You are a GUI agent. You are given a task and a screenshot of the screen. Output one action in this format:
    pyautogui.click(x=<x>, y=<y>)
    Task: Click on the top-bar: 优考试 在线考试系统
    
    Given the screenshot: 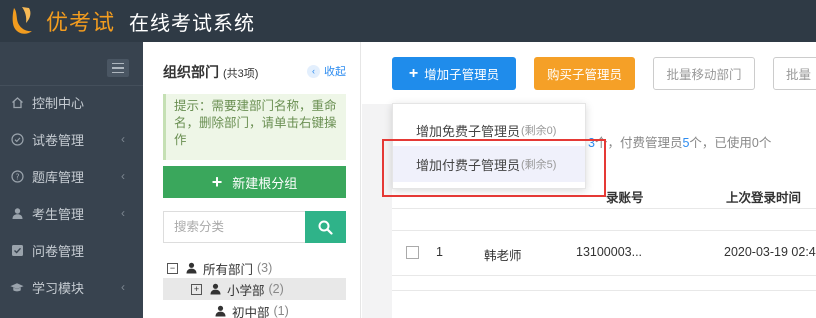 What is the action you would take?
    pyautogui.click(x=408, y=21)
    